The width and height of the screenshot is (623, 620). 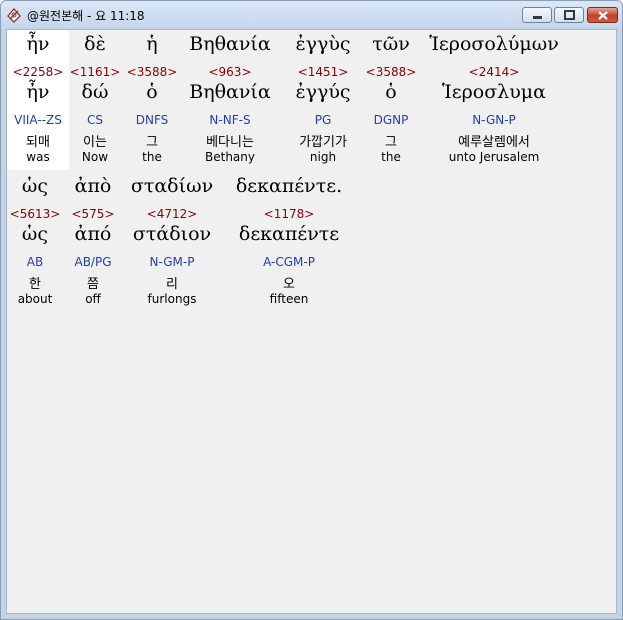 I want to click on greek-word: σταδίων, so click(x=172, y=186).